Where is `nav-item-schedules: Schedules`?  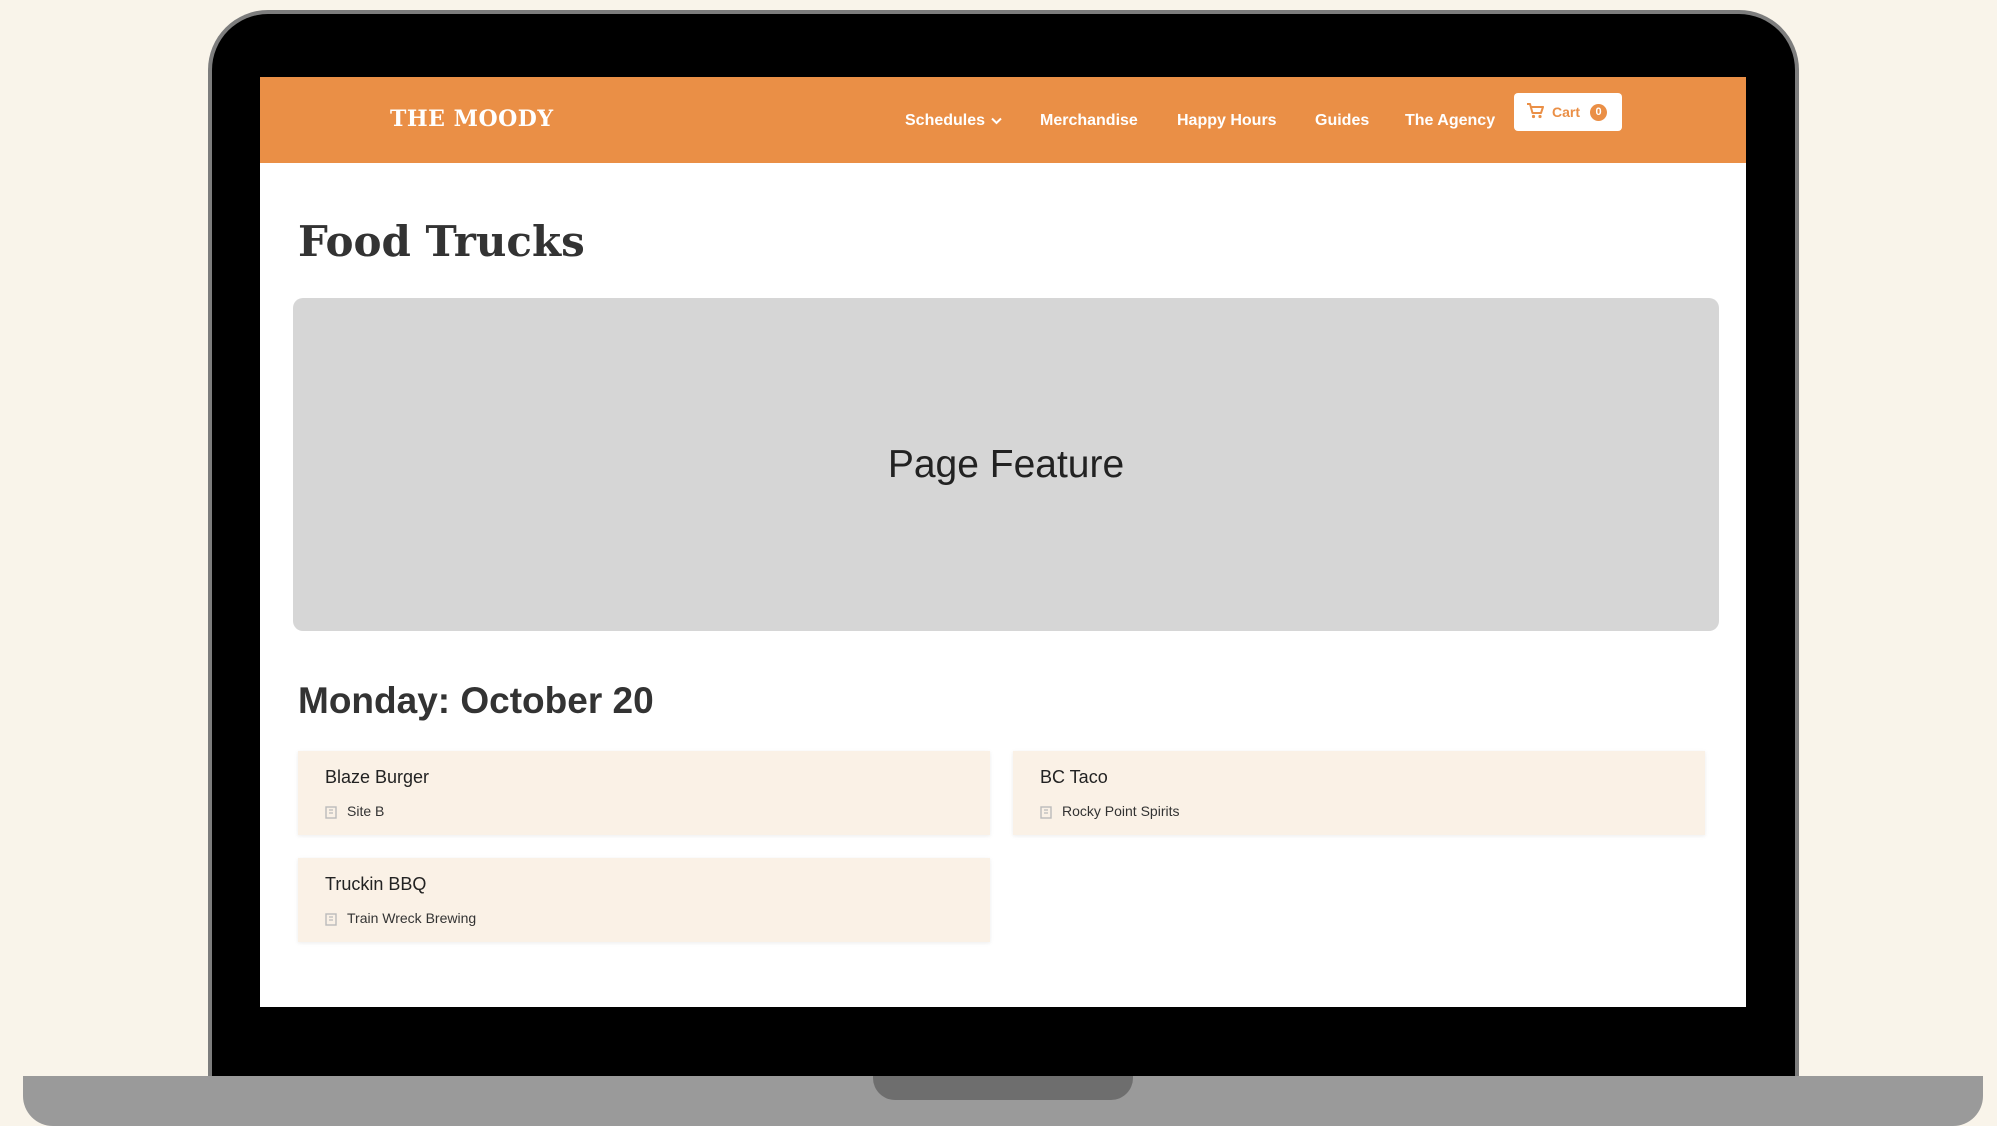
nav-item-schedules: Schedules is located at coordinates (953, 121).